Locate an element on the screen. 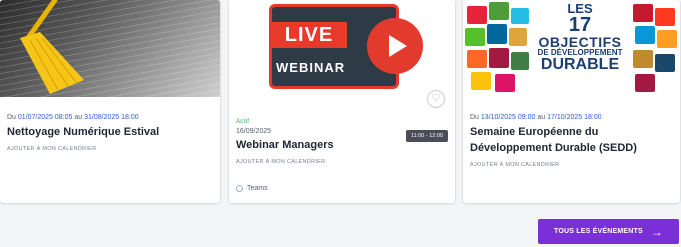  arrow-right-icon: → is located at coordinates (657, 231).